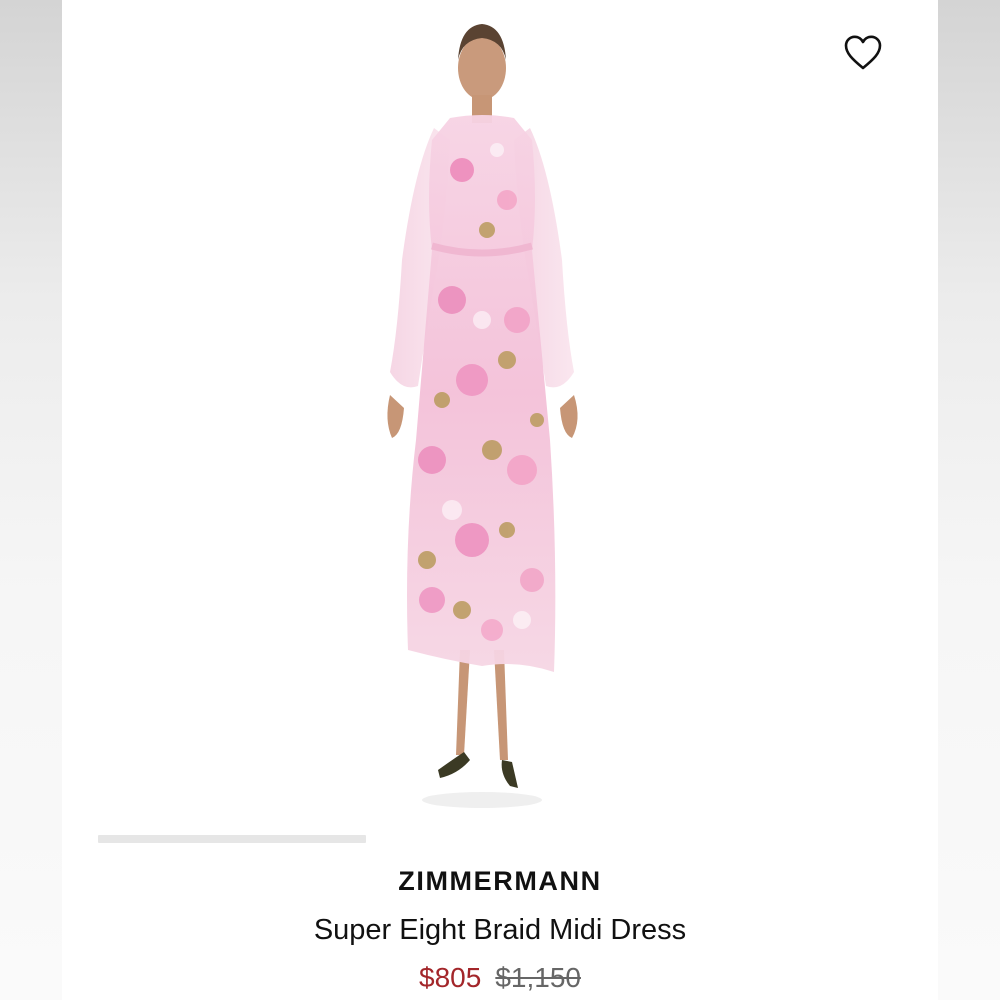  I want to click on sale-price: $805, so click(450, 977).